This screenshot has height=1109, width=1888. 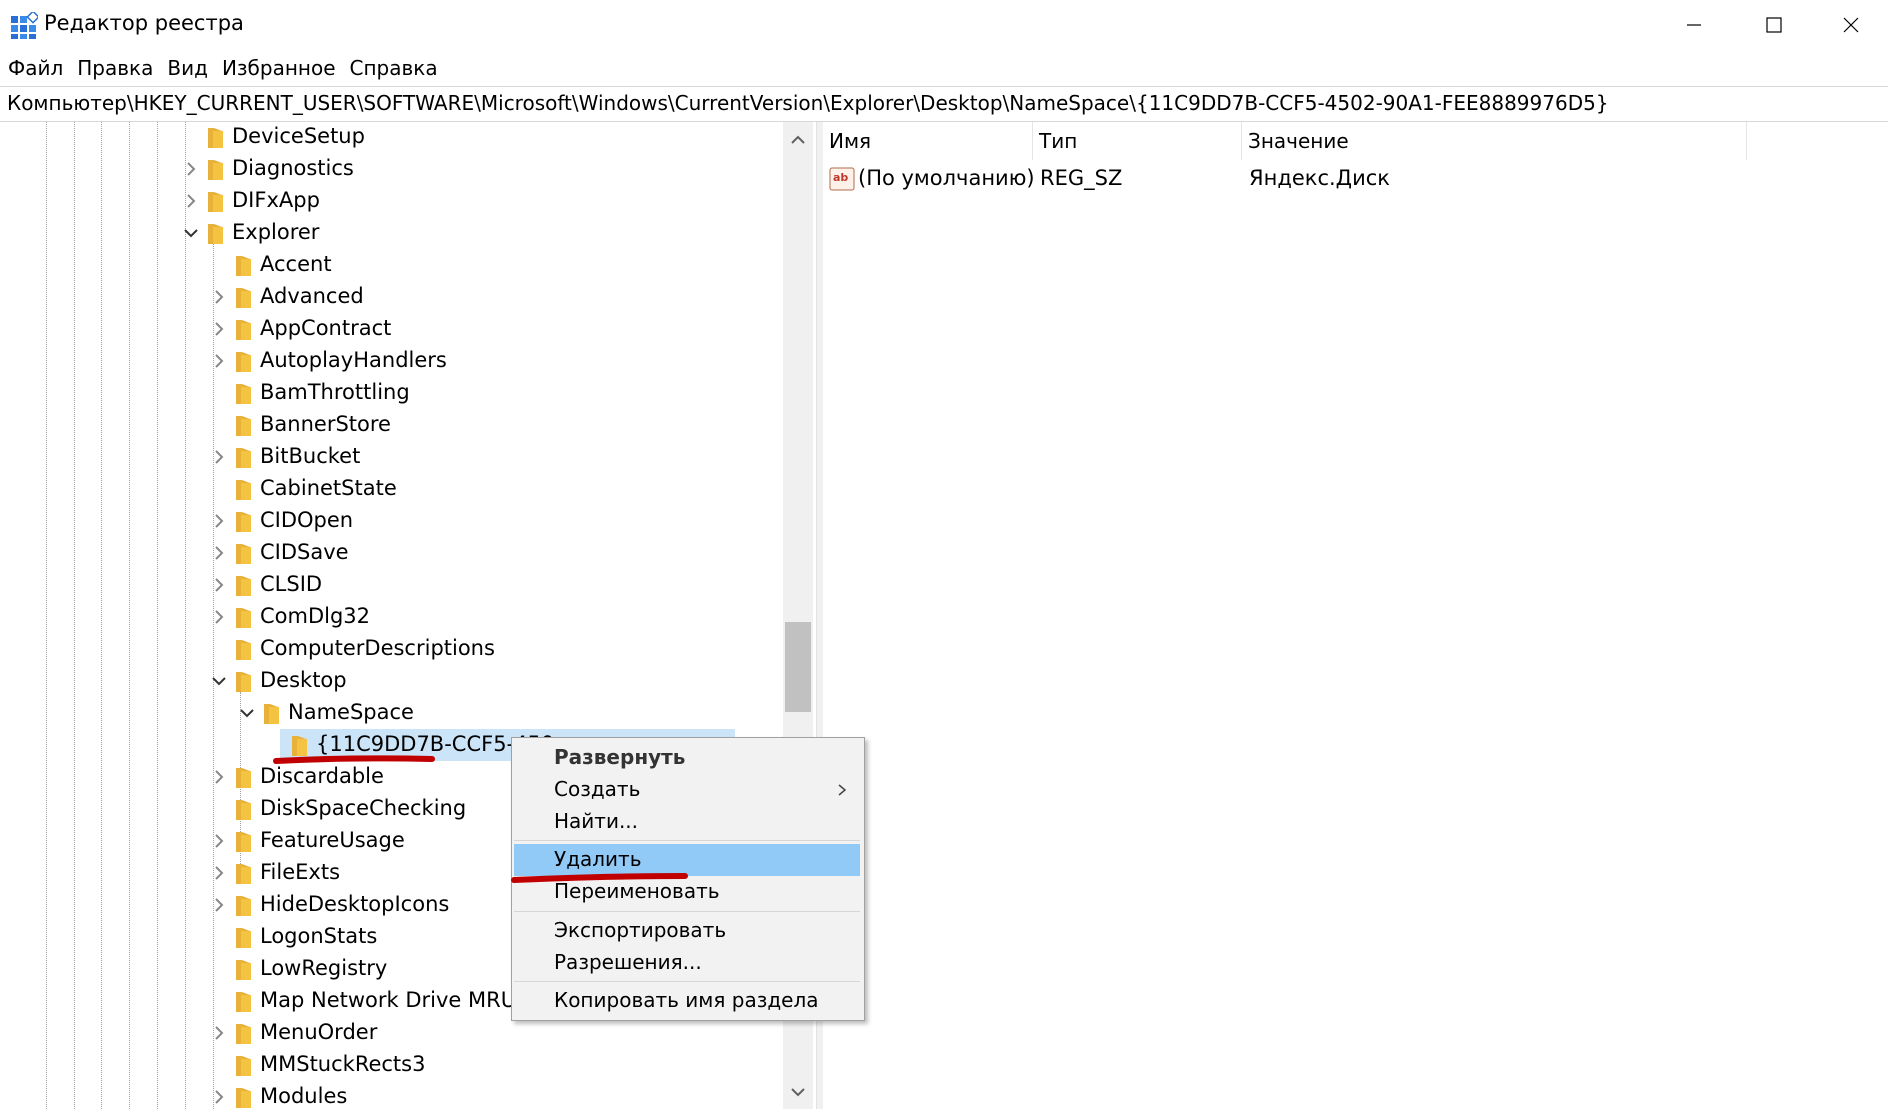 I want to click on tree-node: MMStuckRects3, so click(x=390, y=1066).